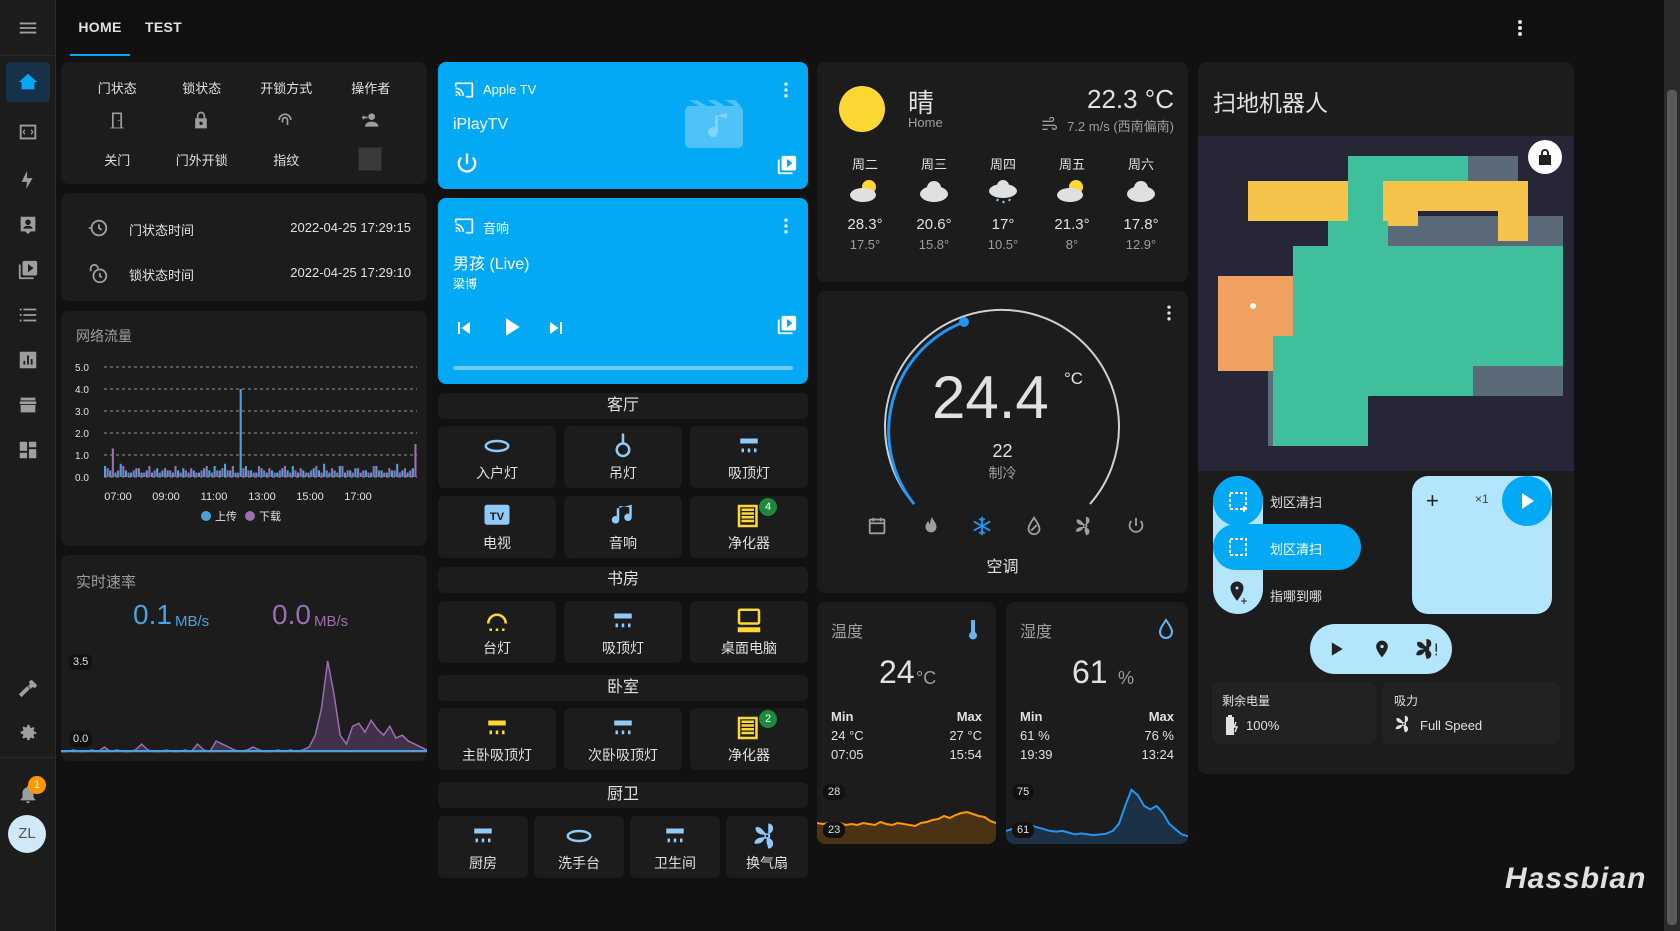 This screenshot has height=931, width=1680. What do you see at coordinates (28, 450) in the screenshot?
I see `sidebar-item-dashboard` at bounding box center [28, 450].